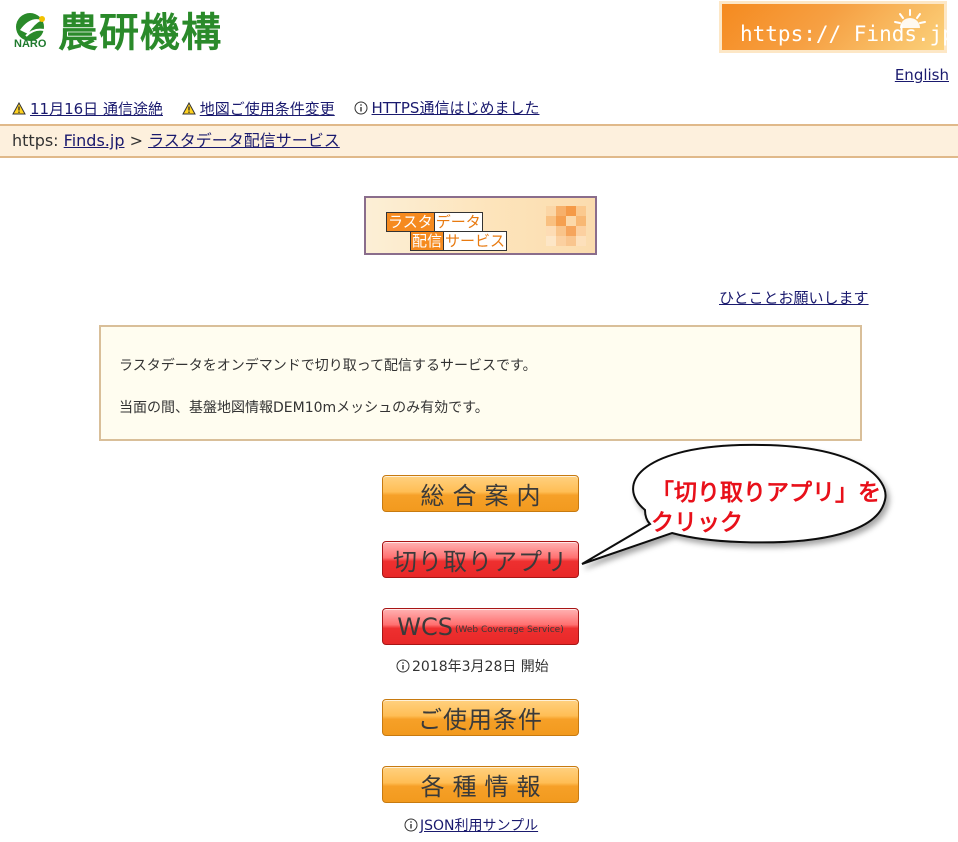 The height and width of the screenshot is (842, 958). What do you see at coordinates (475, 241) in the screenshot?
I see `logo-chip-service: サービス` at bounding box center [475, 241].